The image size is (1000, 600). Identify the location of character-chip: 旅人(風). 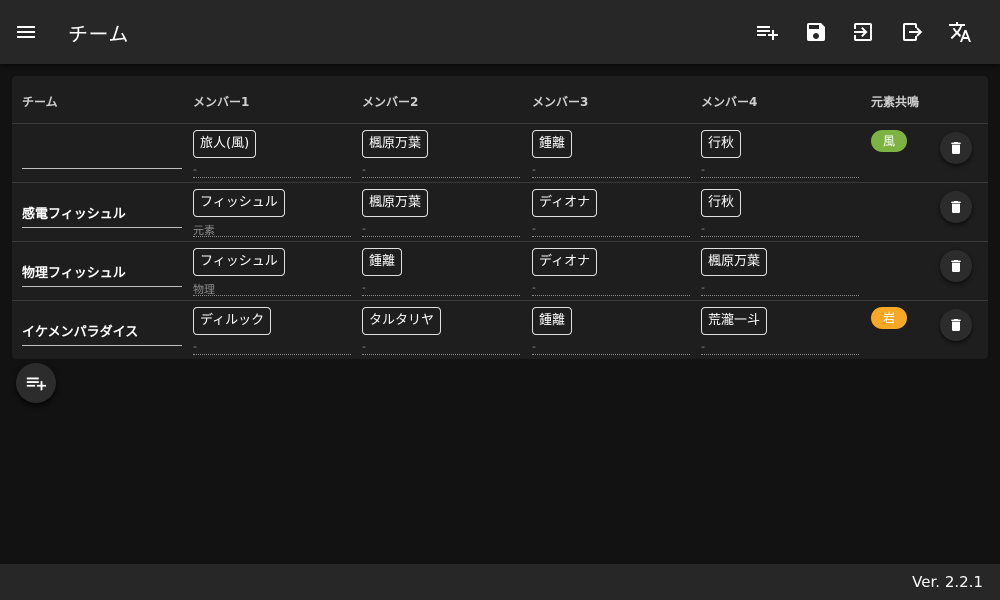
(225, 144).